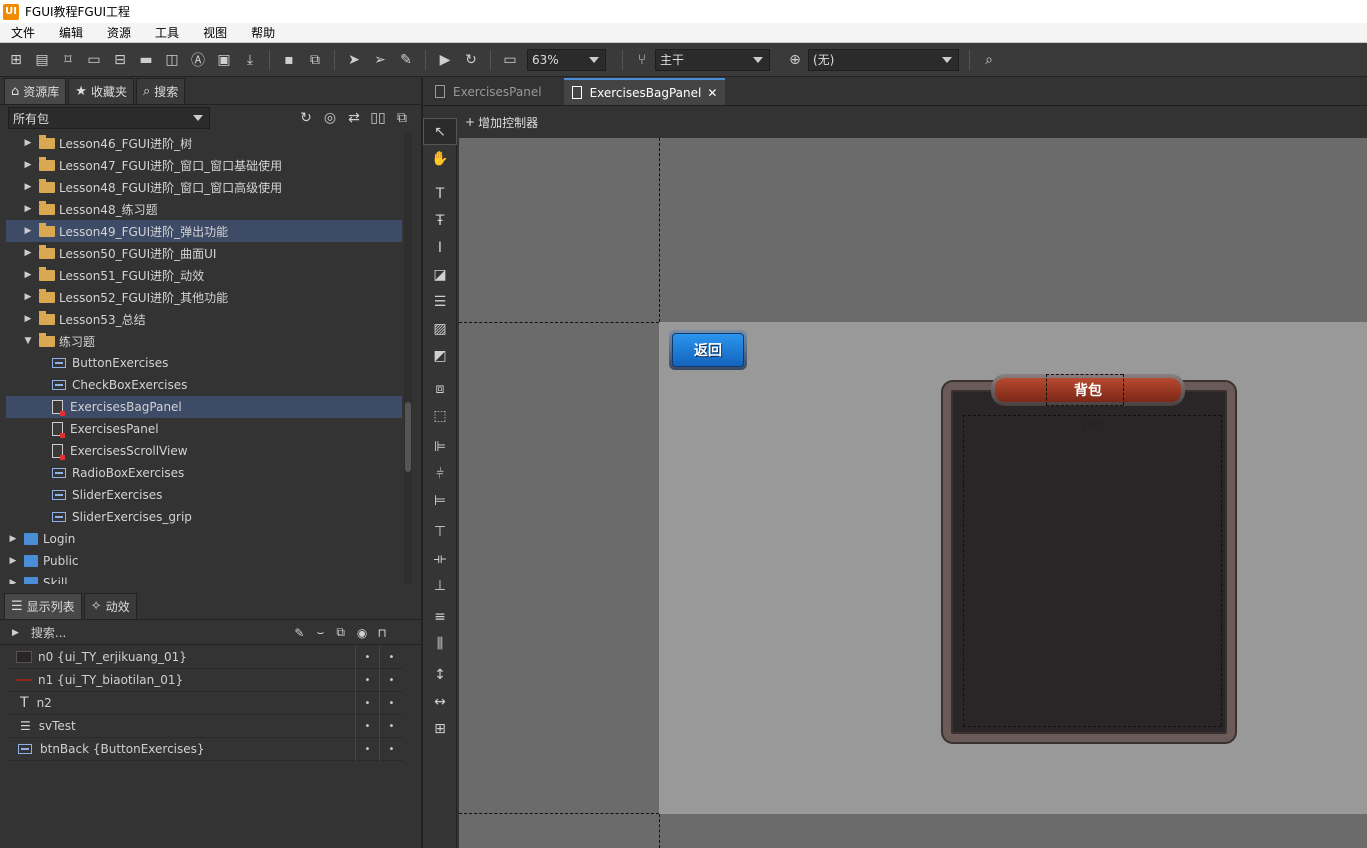 Image resolution: width=1367 pixels, height=848 pixels. I want to click on same-height-icon: ↕, so click(440, 674).